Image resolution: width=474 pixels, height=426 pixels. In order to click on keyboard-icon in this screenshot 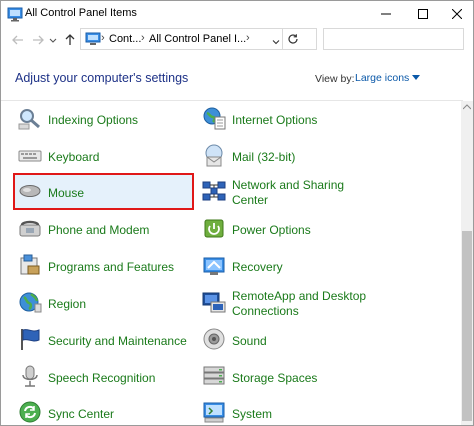, I will do `click(30, 155)`.